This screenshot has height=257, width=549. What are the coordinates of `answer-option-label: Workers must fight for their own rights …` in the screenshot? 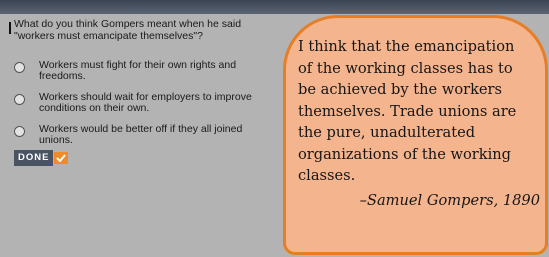 It's located at (138, 70).